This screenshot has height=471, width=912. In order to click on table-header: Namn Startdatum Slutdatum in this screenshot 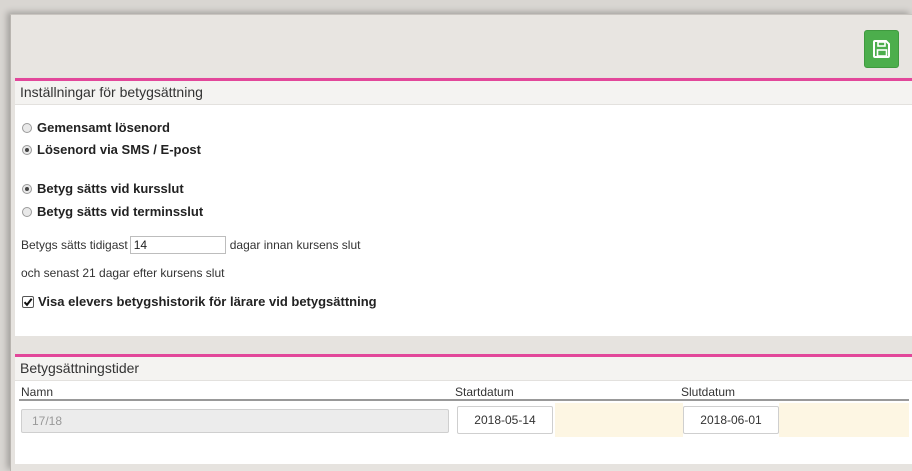, I will do `click(464, 392)`.